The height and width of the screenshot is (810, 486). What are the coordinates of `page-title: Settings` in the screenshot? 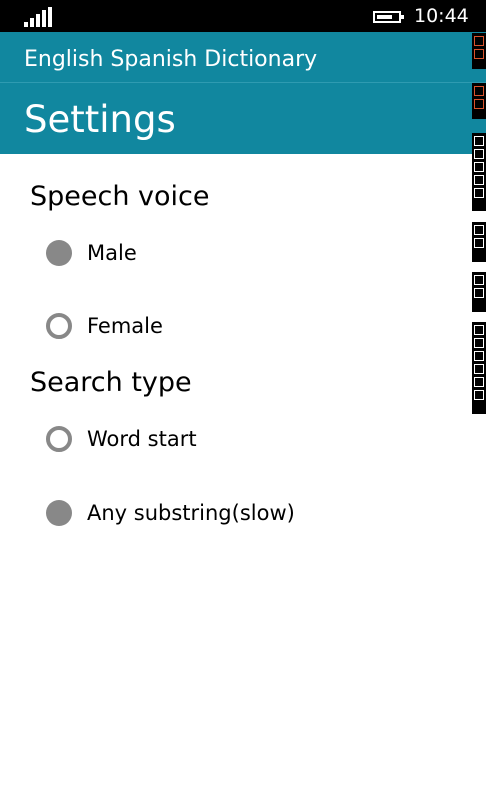 It's located at (100, 119).